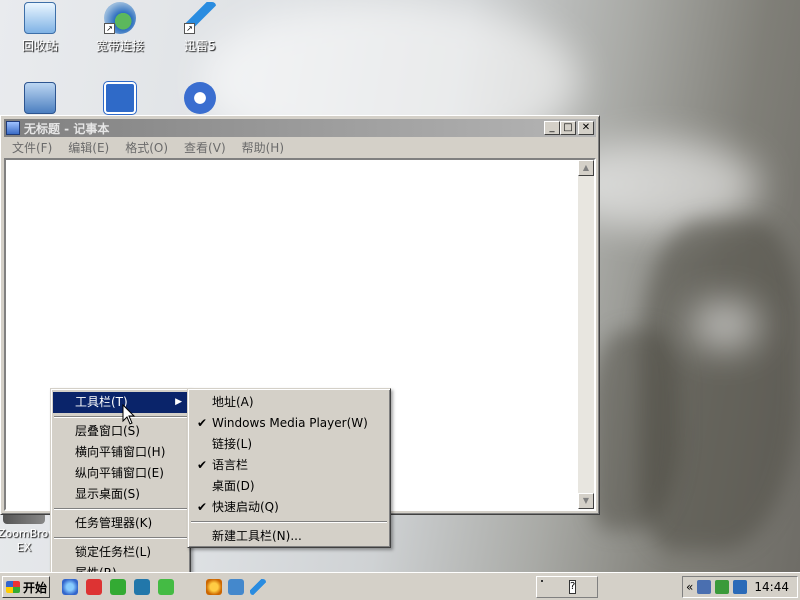 The image size is (800, 600). I want to click on menu-item-tile-vertical: 纵向平铺窗口(E), so click(120, 473).